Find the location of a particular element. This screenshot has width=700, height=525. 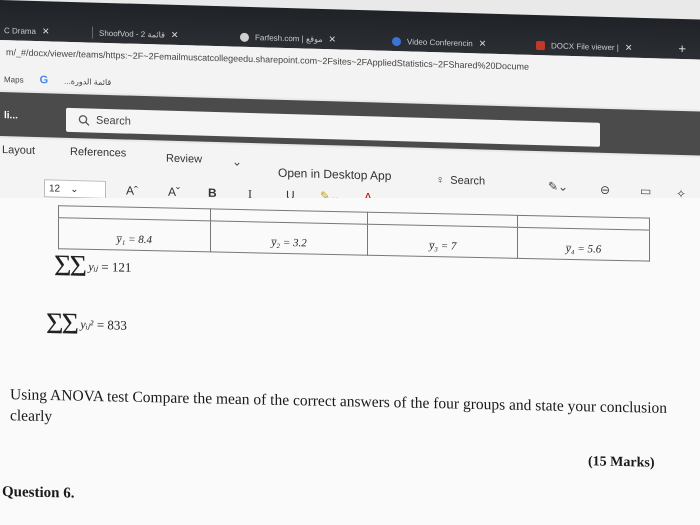

search-icon is located at coordinates (84, 120).